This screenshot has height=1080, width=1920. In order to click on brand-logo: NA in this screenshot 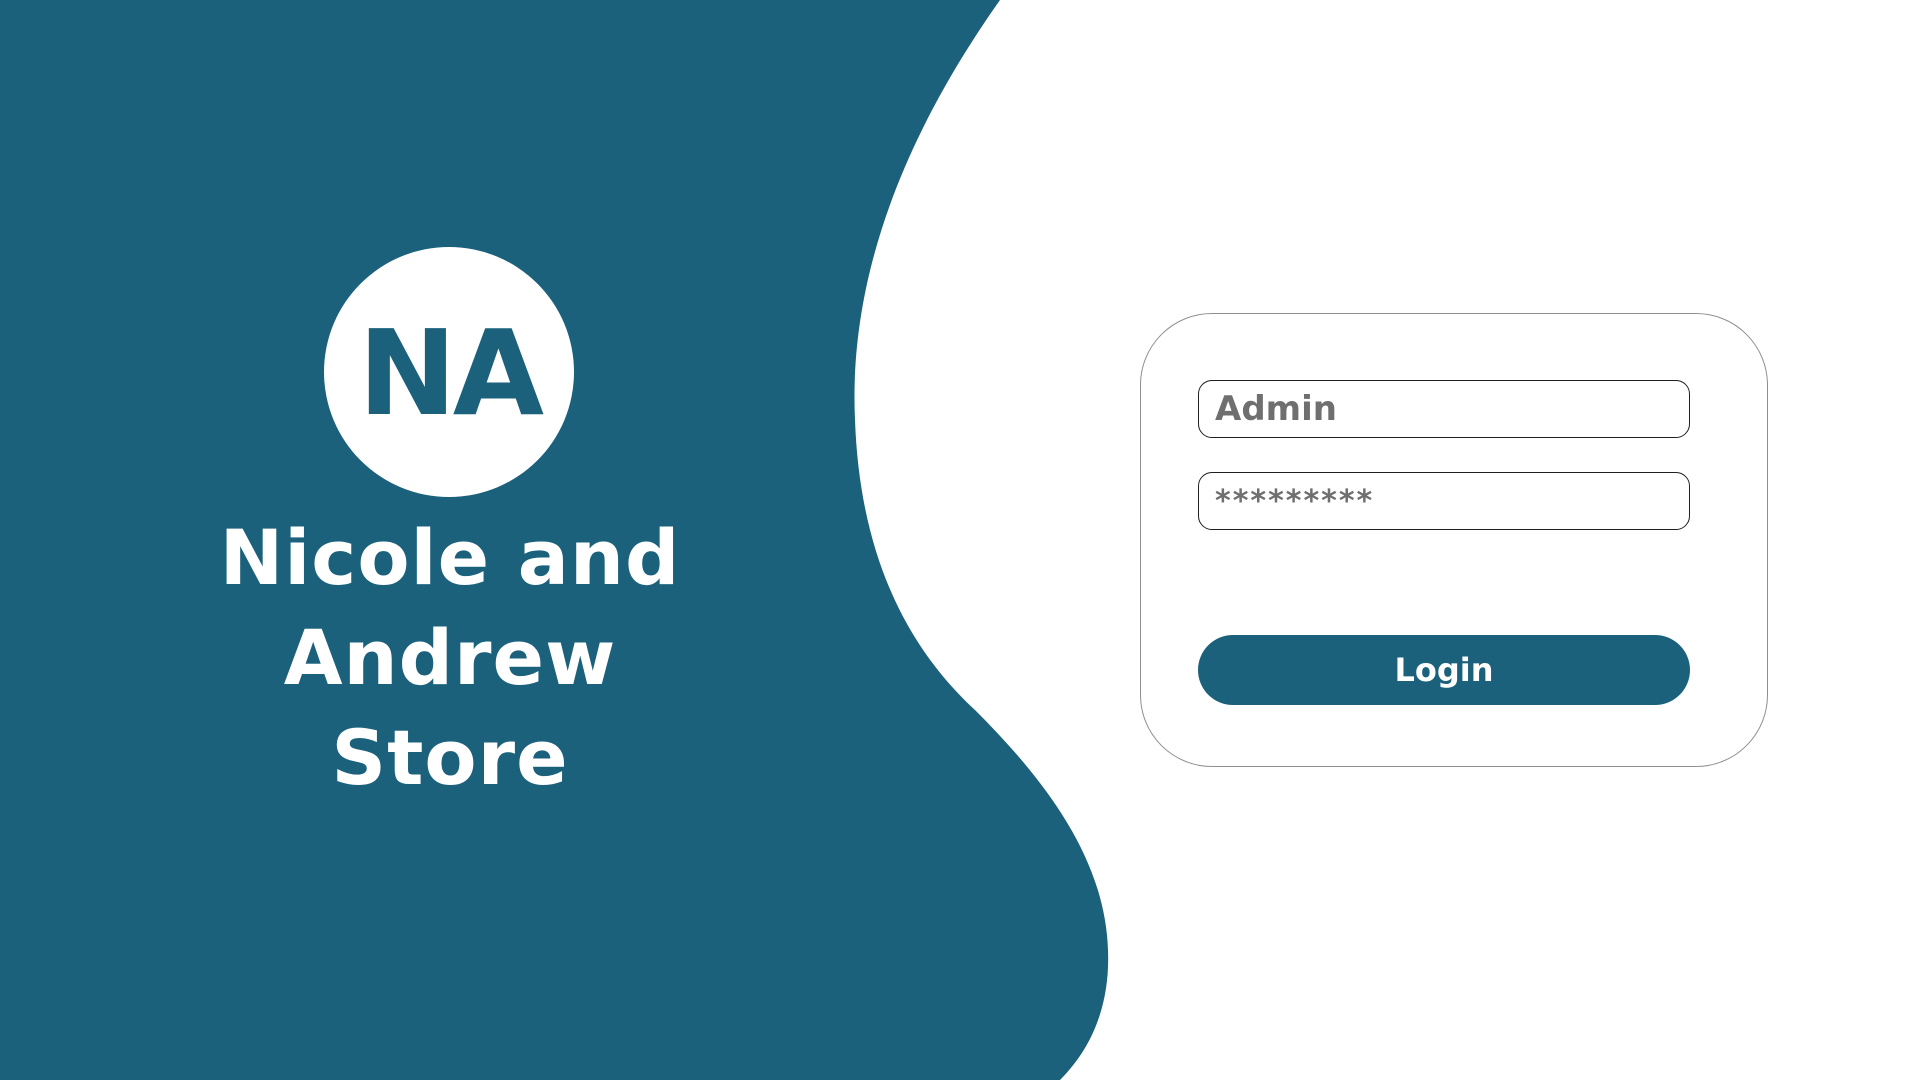, I will do `click(449, 372)`.